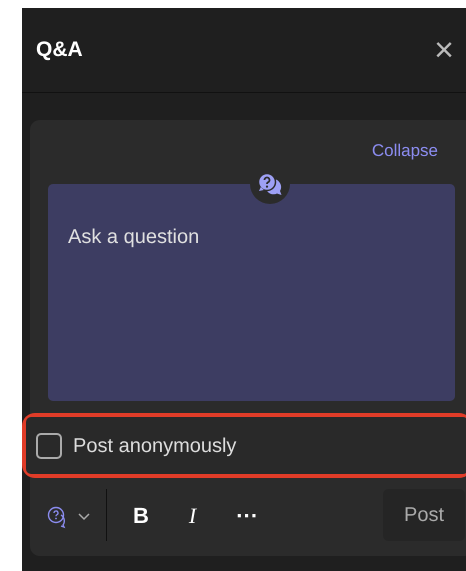 This screenshot has height=571, width=466. What do you see at coordinates (154, 446) in the screenshot?
I see `checkbox-label: Post anonymously` at bounding box center [154, 446].